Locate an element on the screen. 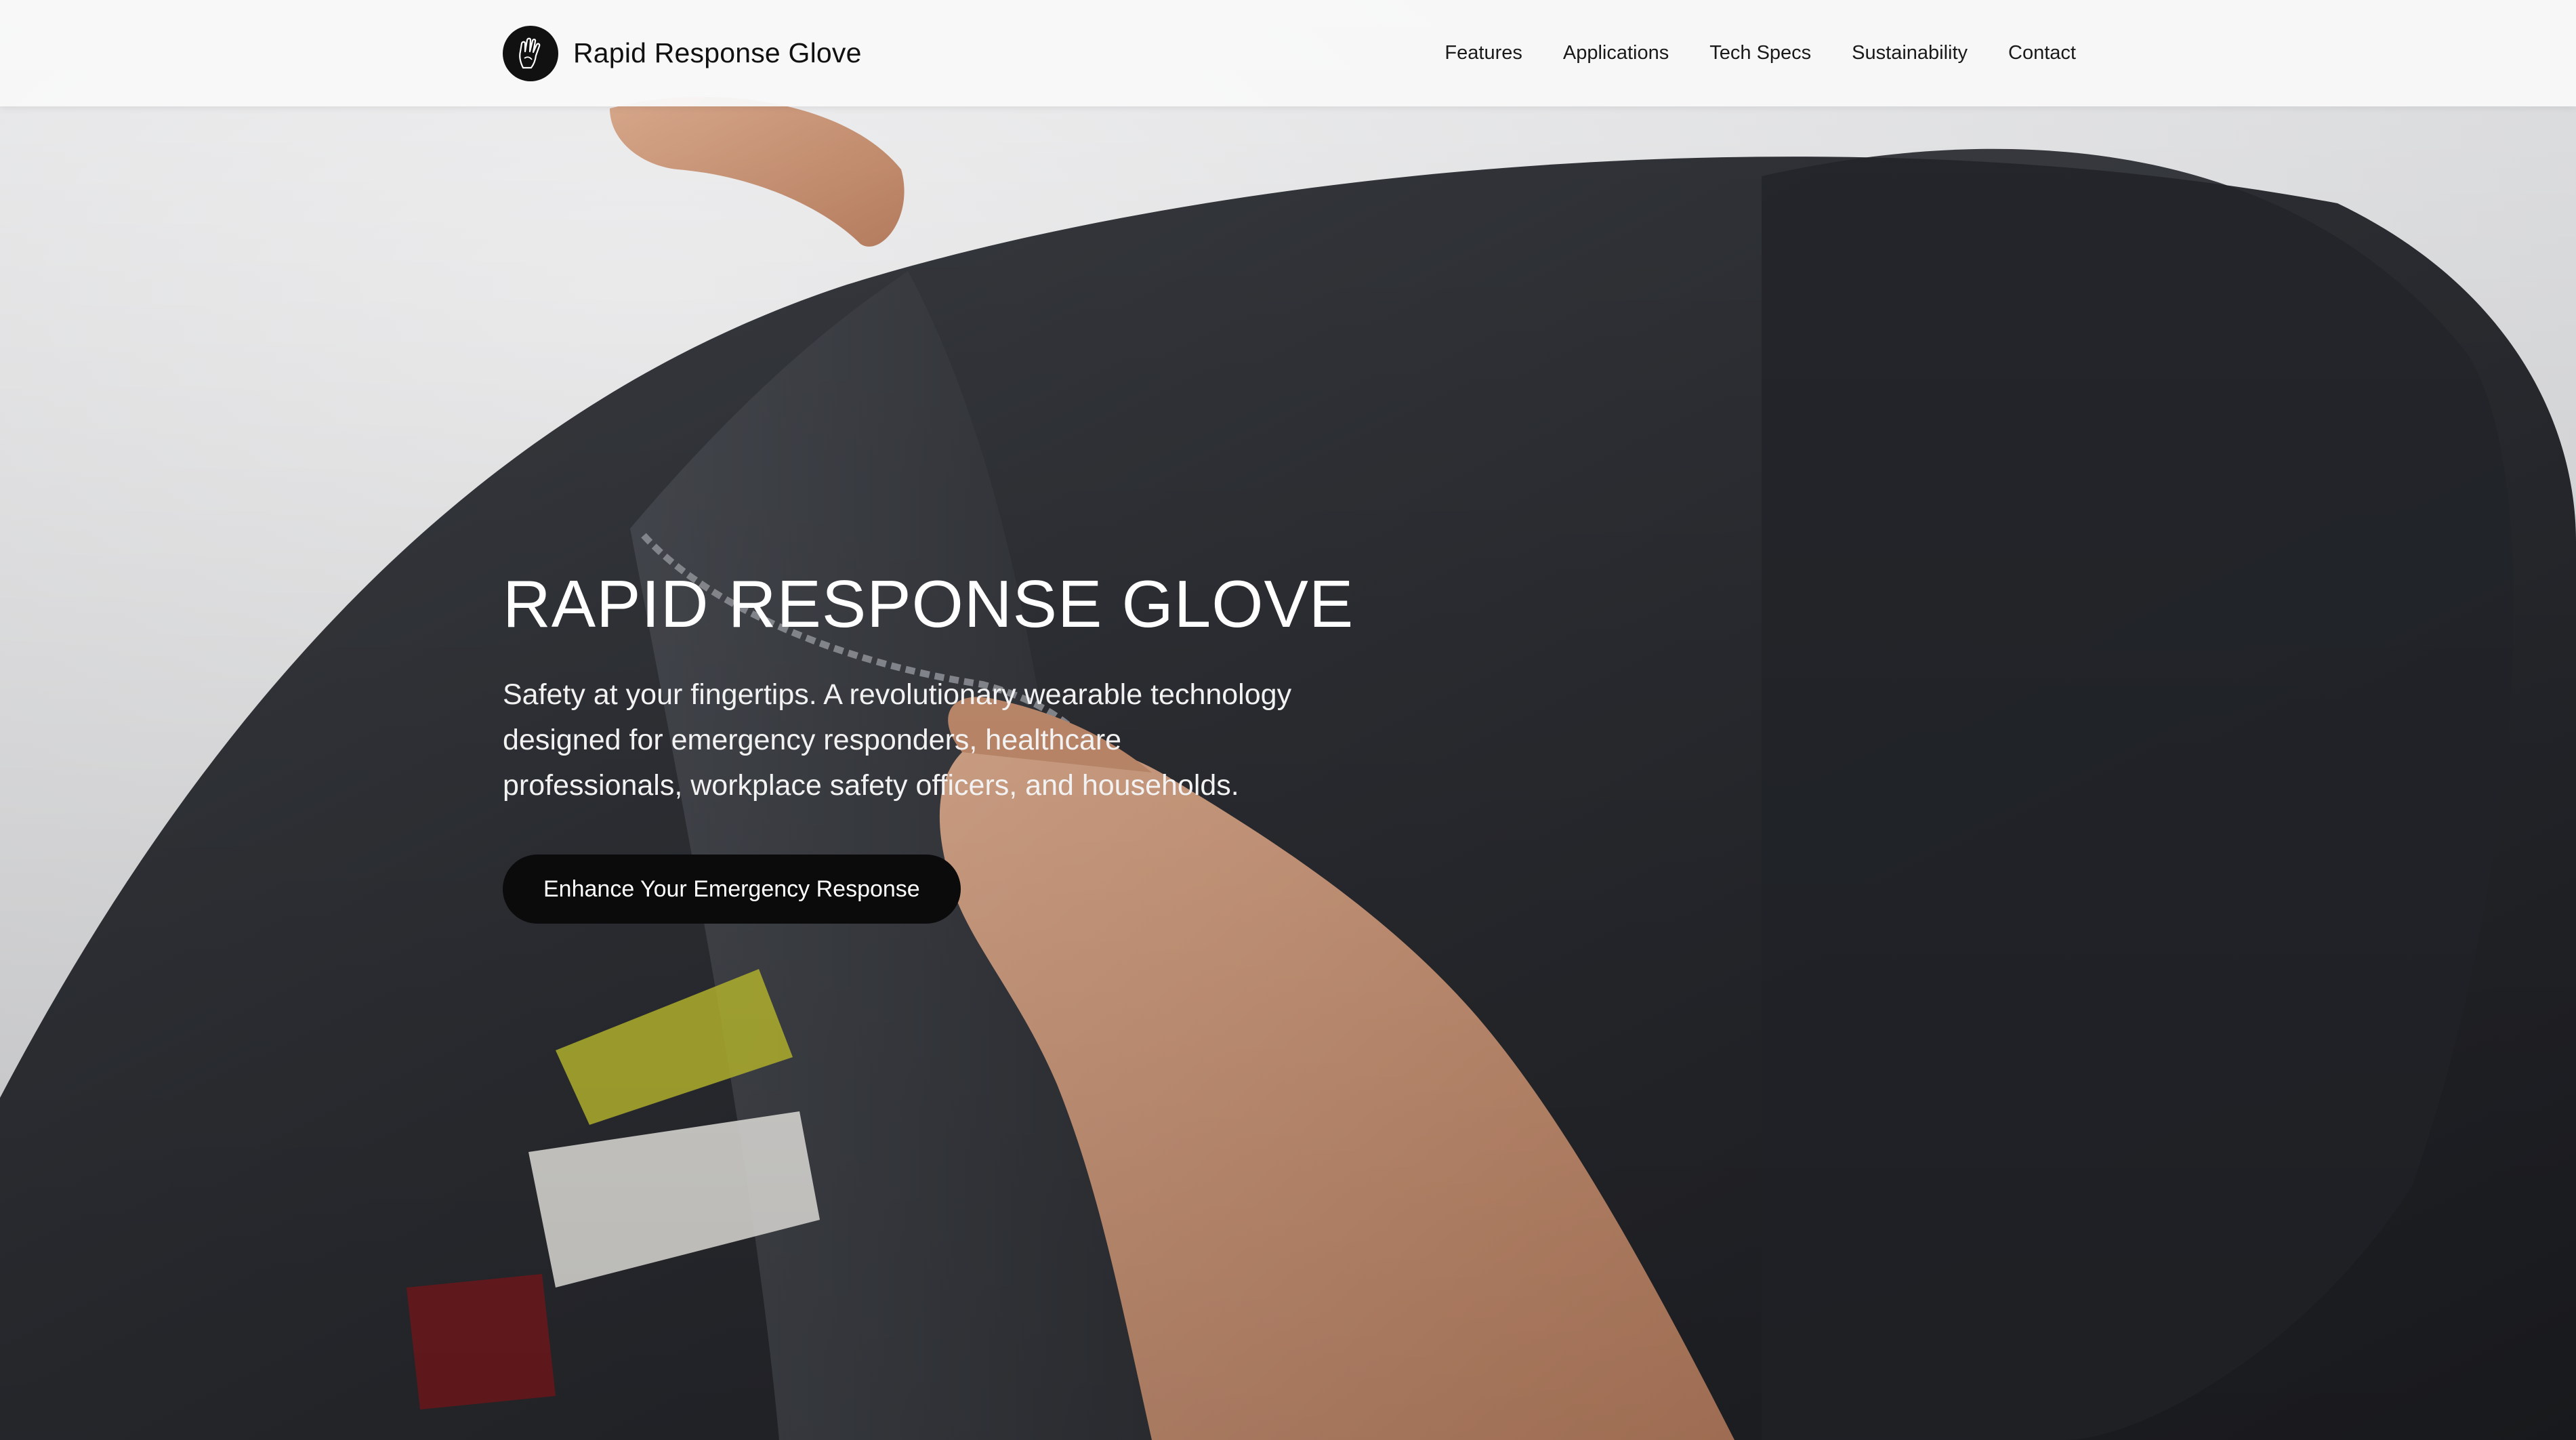  hand-glove-icon is located at coordinates (530, 53).